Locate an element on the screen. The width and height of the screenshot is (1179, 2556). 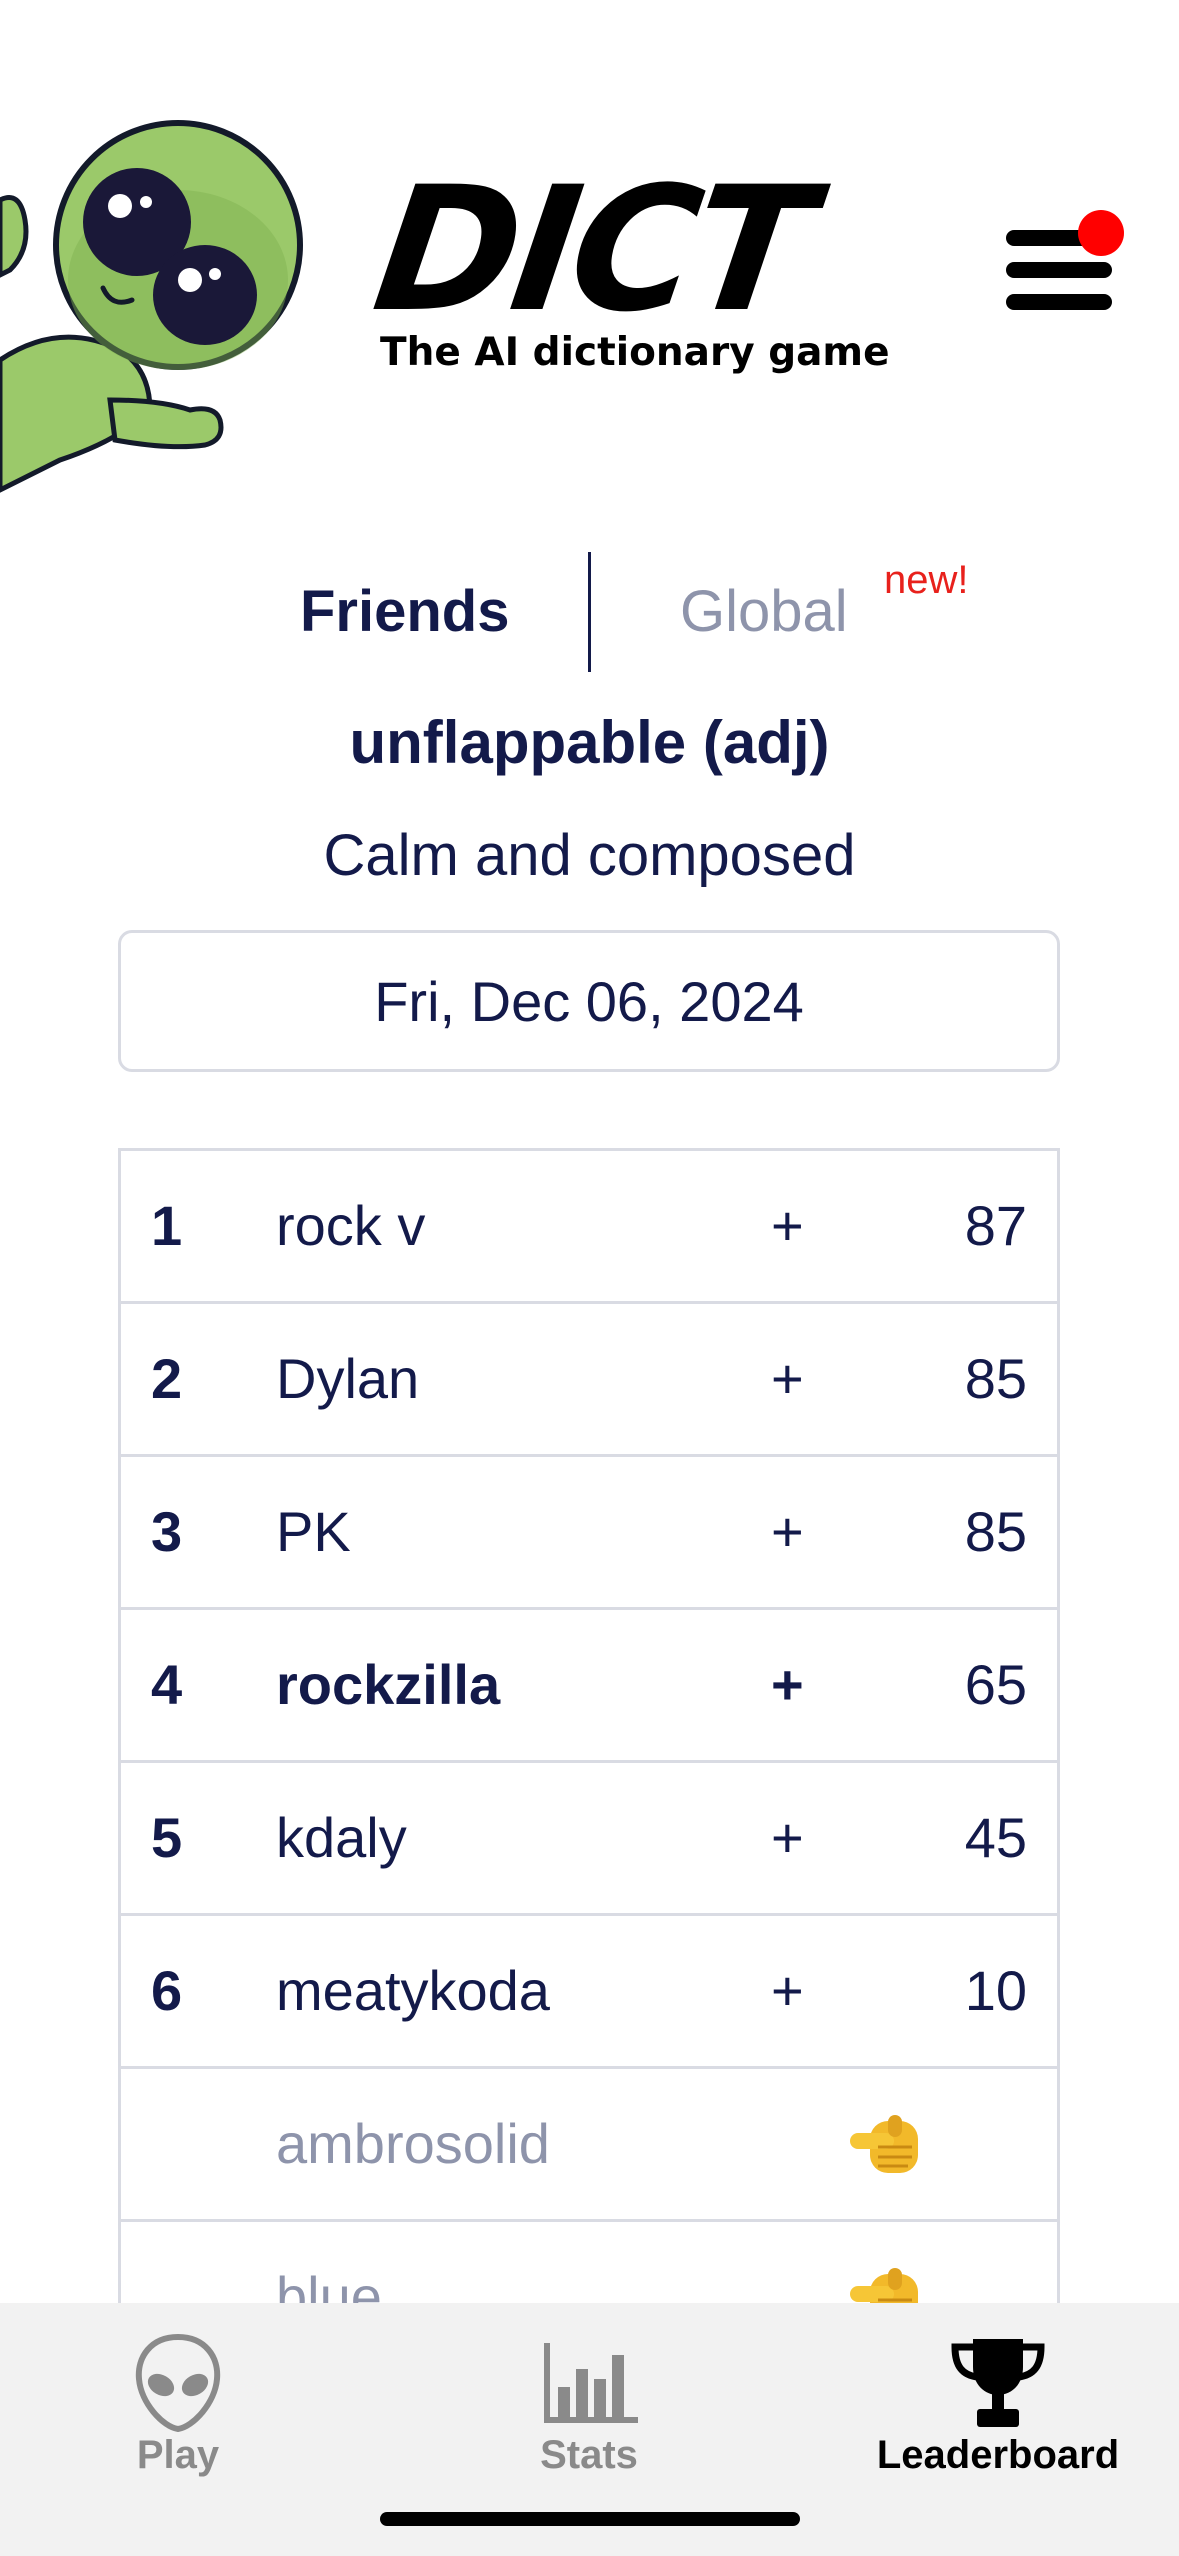
player-name: blue is located at coordinates (329, 2284).